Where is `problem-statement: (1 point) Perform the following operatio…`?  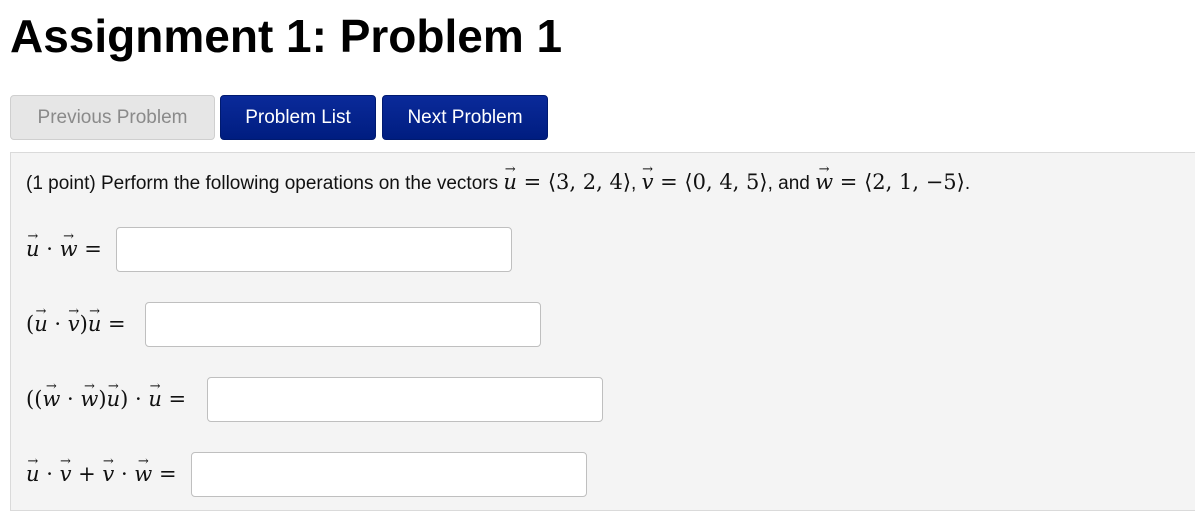 problem-statement: (1 point) Perform the following operatio… is located at coordinates (498, 183).